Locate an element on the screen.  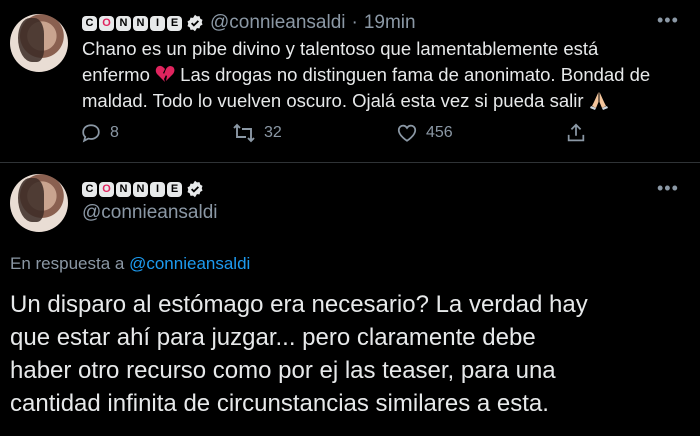
reply-count: 8 is located at coordinates (114, 132).